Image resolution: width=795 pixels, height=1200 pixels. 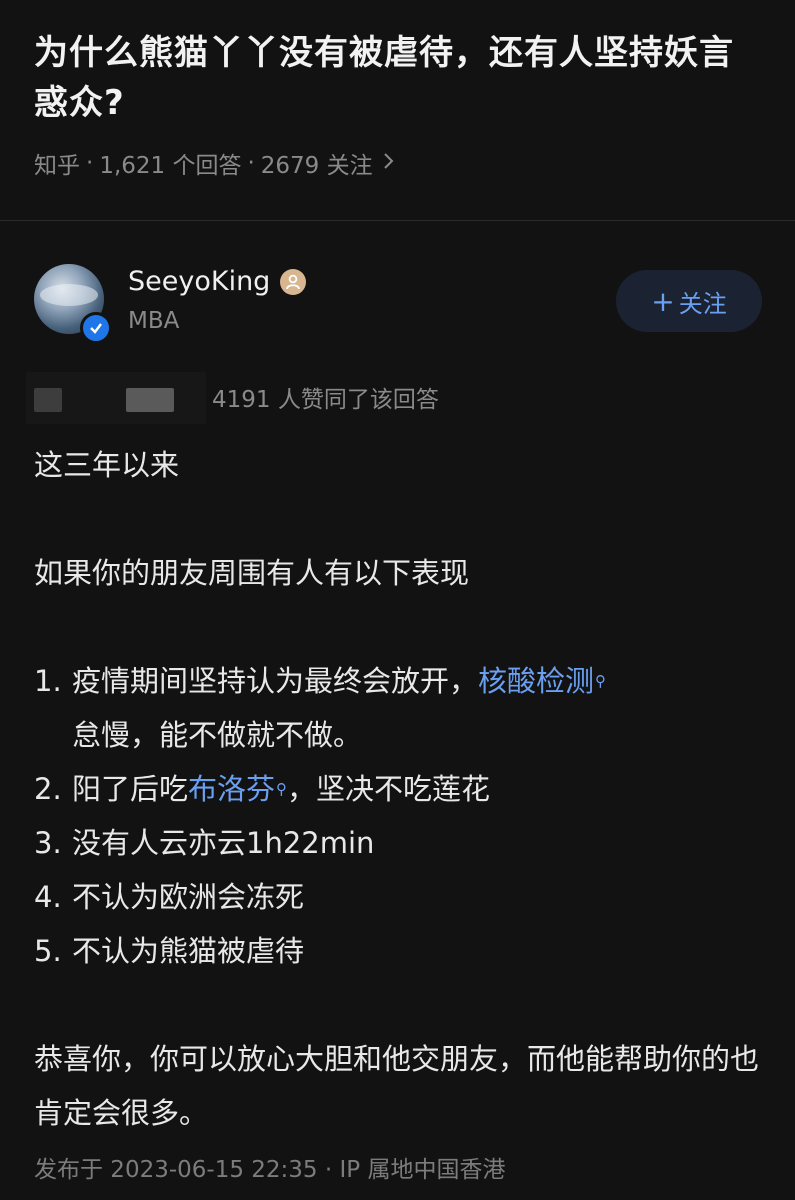 I want to click on list-item-text-after: 怠慢，能不做就不做。, so click(x=217, y=735).